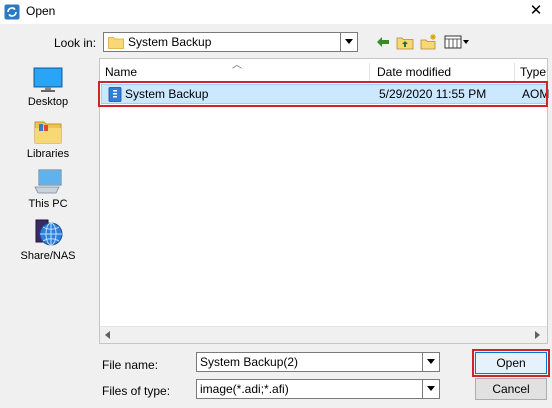 The width and height of the screenshot is (552, 408). What do you see at coordinates (536, 11) in the screenshot?
I see `close-icon: ✕` at bounding box center [536, 11].